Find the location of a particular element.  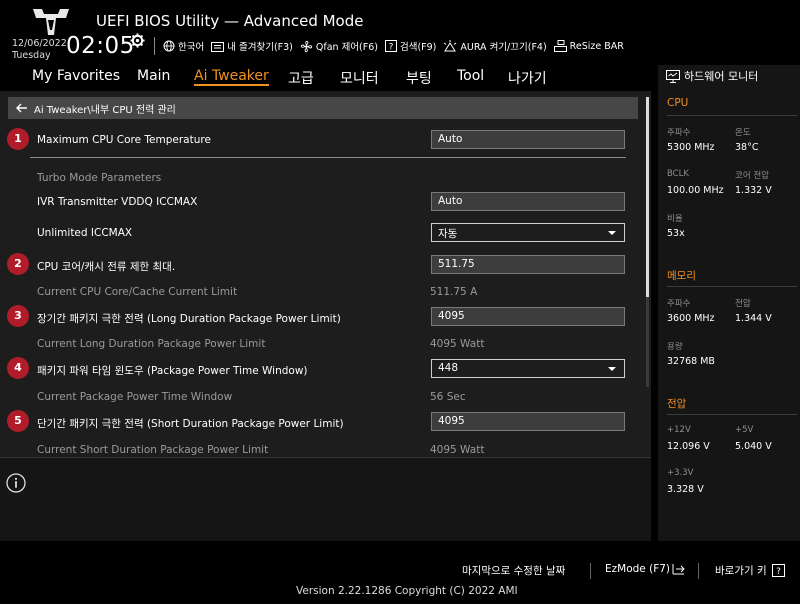

scrollbar-thumb is located at coordinates (647, 197).